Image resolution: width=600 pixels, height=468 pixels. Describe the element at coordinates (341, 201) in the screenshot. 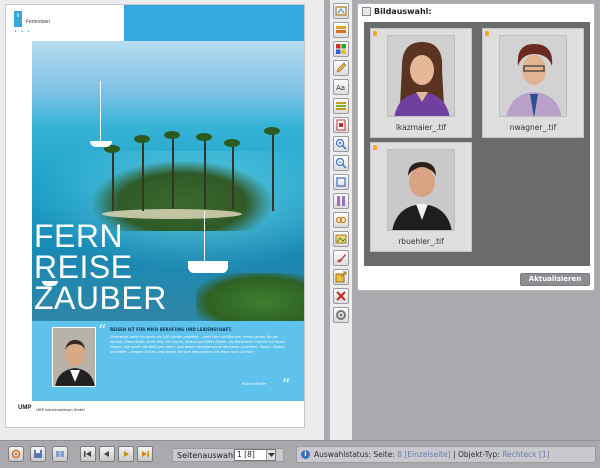

I see `columns-icon` at that location.